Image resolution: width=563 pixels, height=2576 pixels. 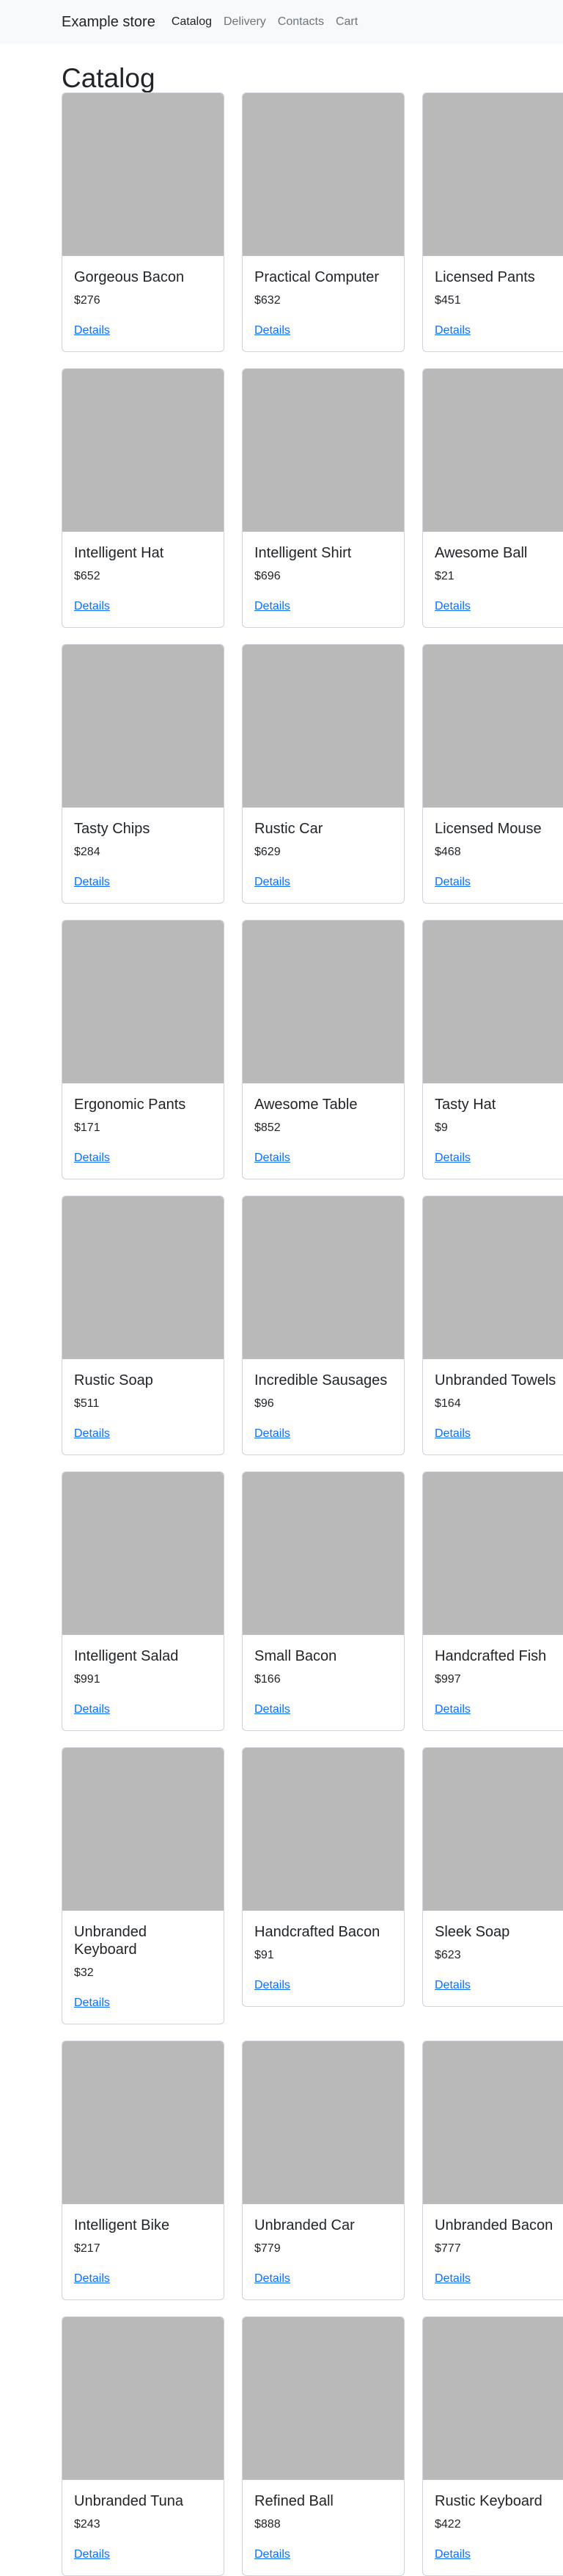 I want to click on product-name: Gorgeous Bacon, so click(x=129, y=277).